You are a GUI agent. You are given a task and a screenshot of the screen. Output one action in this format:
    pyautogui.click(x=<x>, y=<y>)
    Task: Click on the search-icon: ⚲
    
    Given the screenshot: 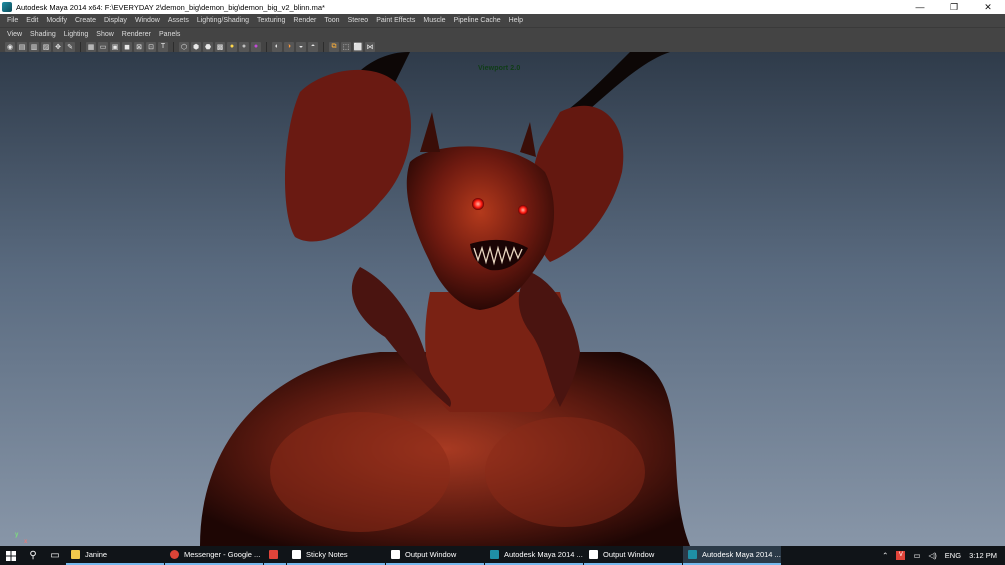 What is the action you would take?
    pyautogui.click(x=33, y=555)
    